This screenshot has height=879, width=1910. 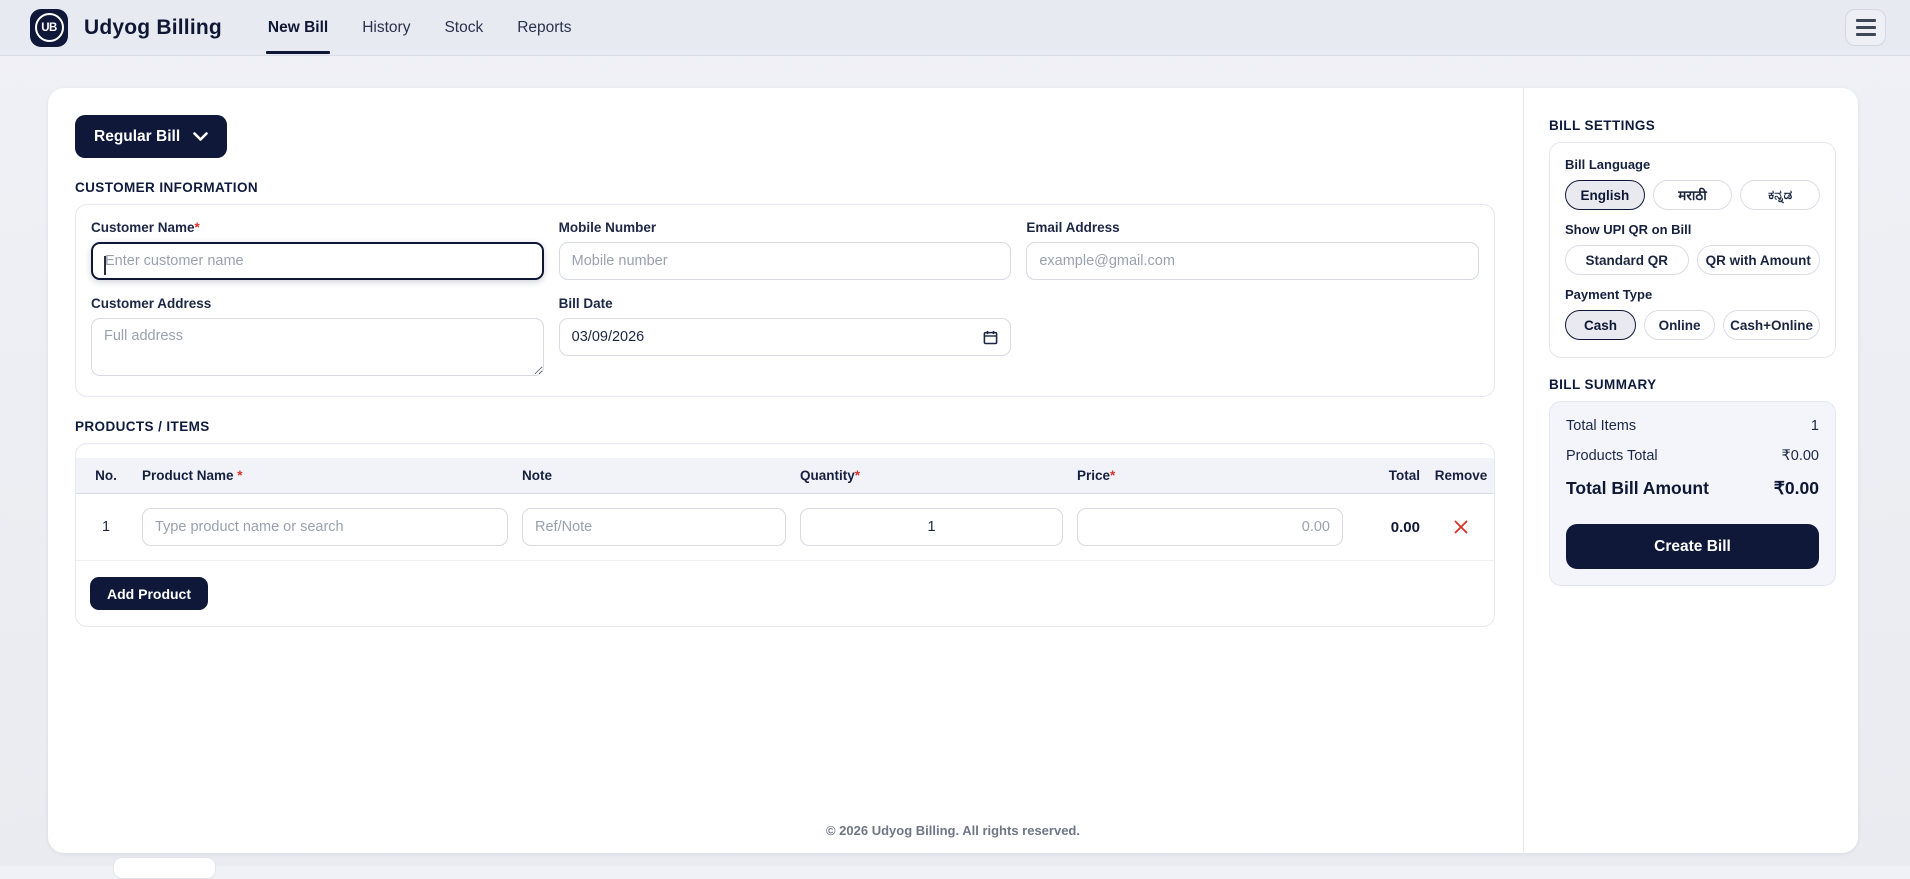 I want to click on email-field: Email Address, so click(x=1252, y=250).